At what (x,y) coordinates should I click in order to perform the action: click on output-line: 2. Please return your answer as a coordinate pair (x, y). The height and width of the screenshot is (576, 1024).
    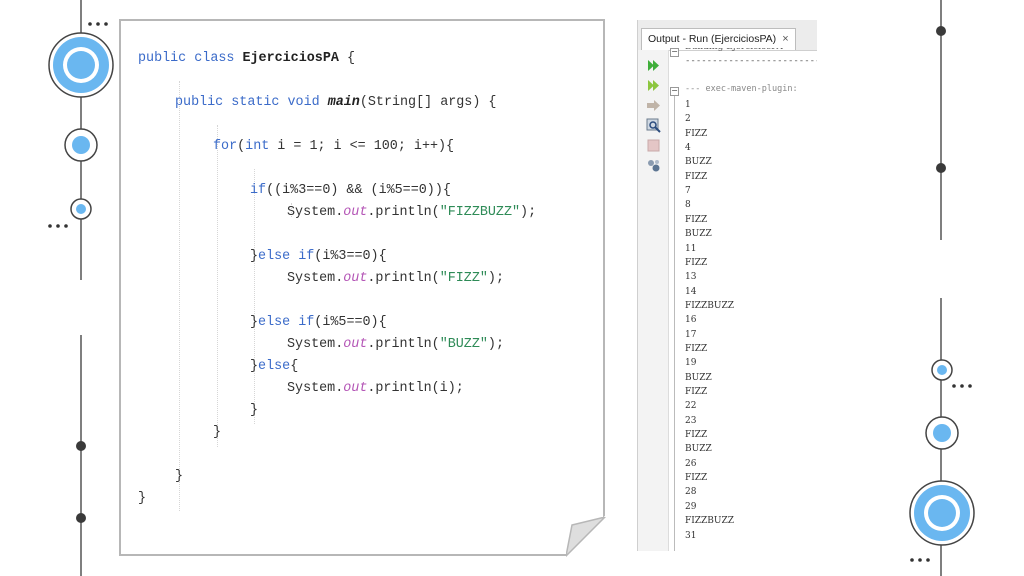
    Looking at the image, I should click on (688, 119).